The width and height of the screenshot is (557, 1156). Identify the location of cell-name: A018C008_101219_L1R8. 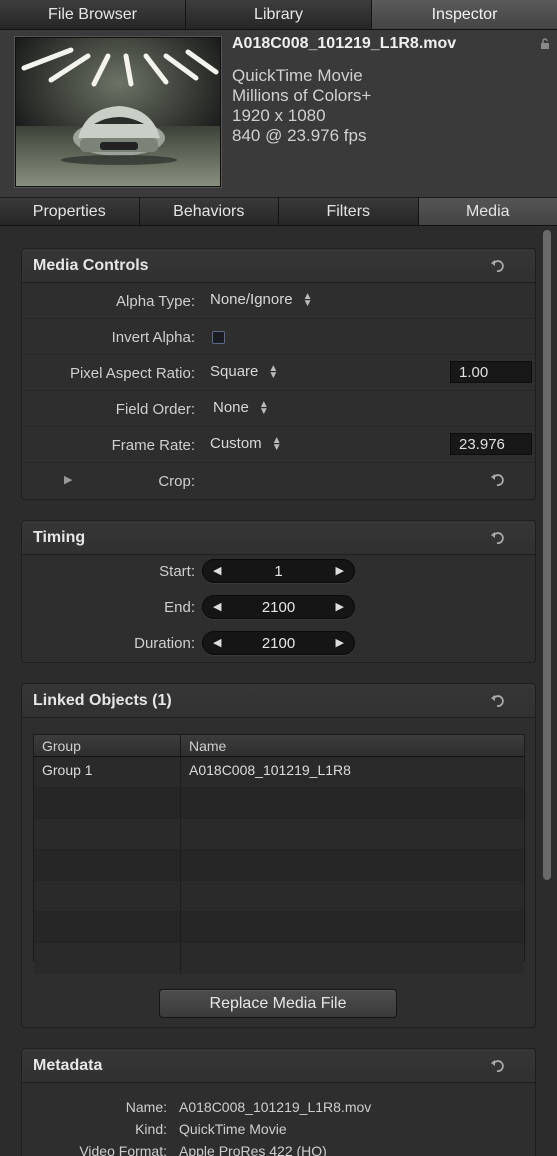
(270, 770).